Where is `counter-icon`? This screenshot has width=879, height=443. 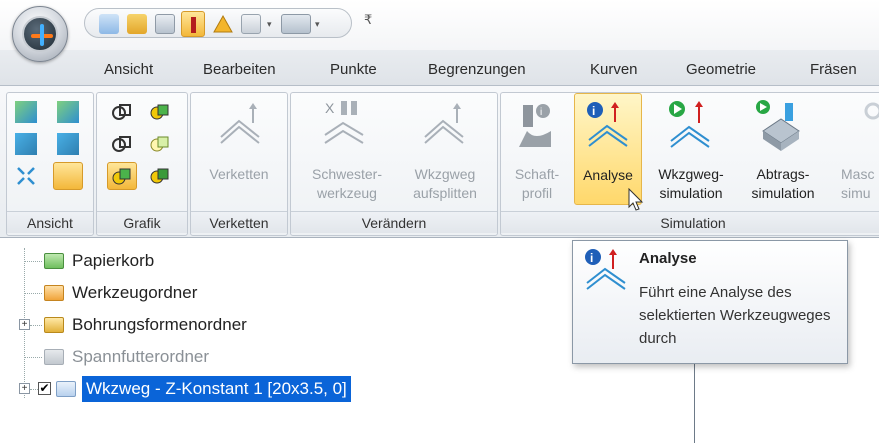 counter-icon is located at coordinates (296, 24).